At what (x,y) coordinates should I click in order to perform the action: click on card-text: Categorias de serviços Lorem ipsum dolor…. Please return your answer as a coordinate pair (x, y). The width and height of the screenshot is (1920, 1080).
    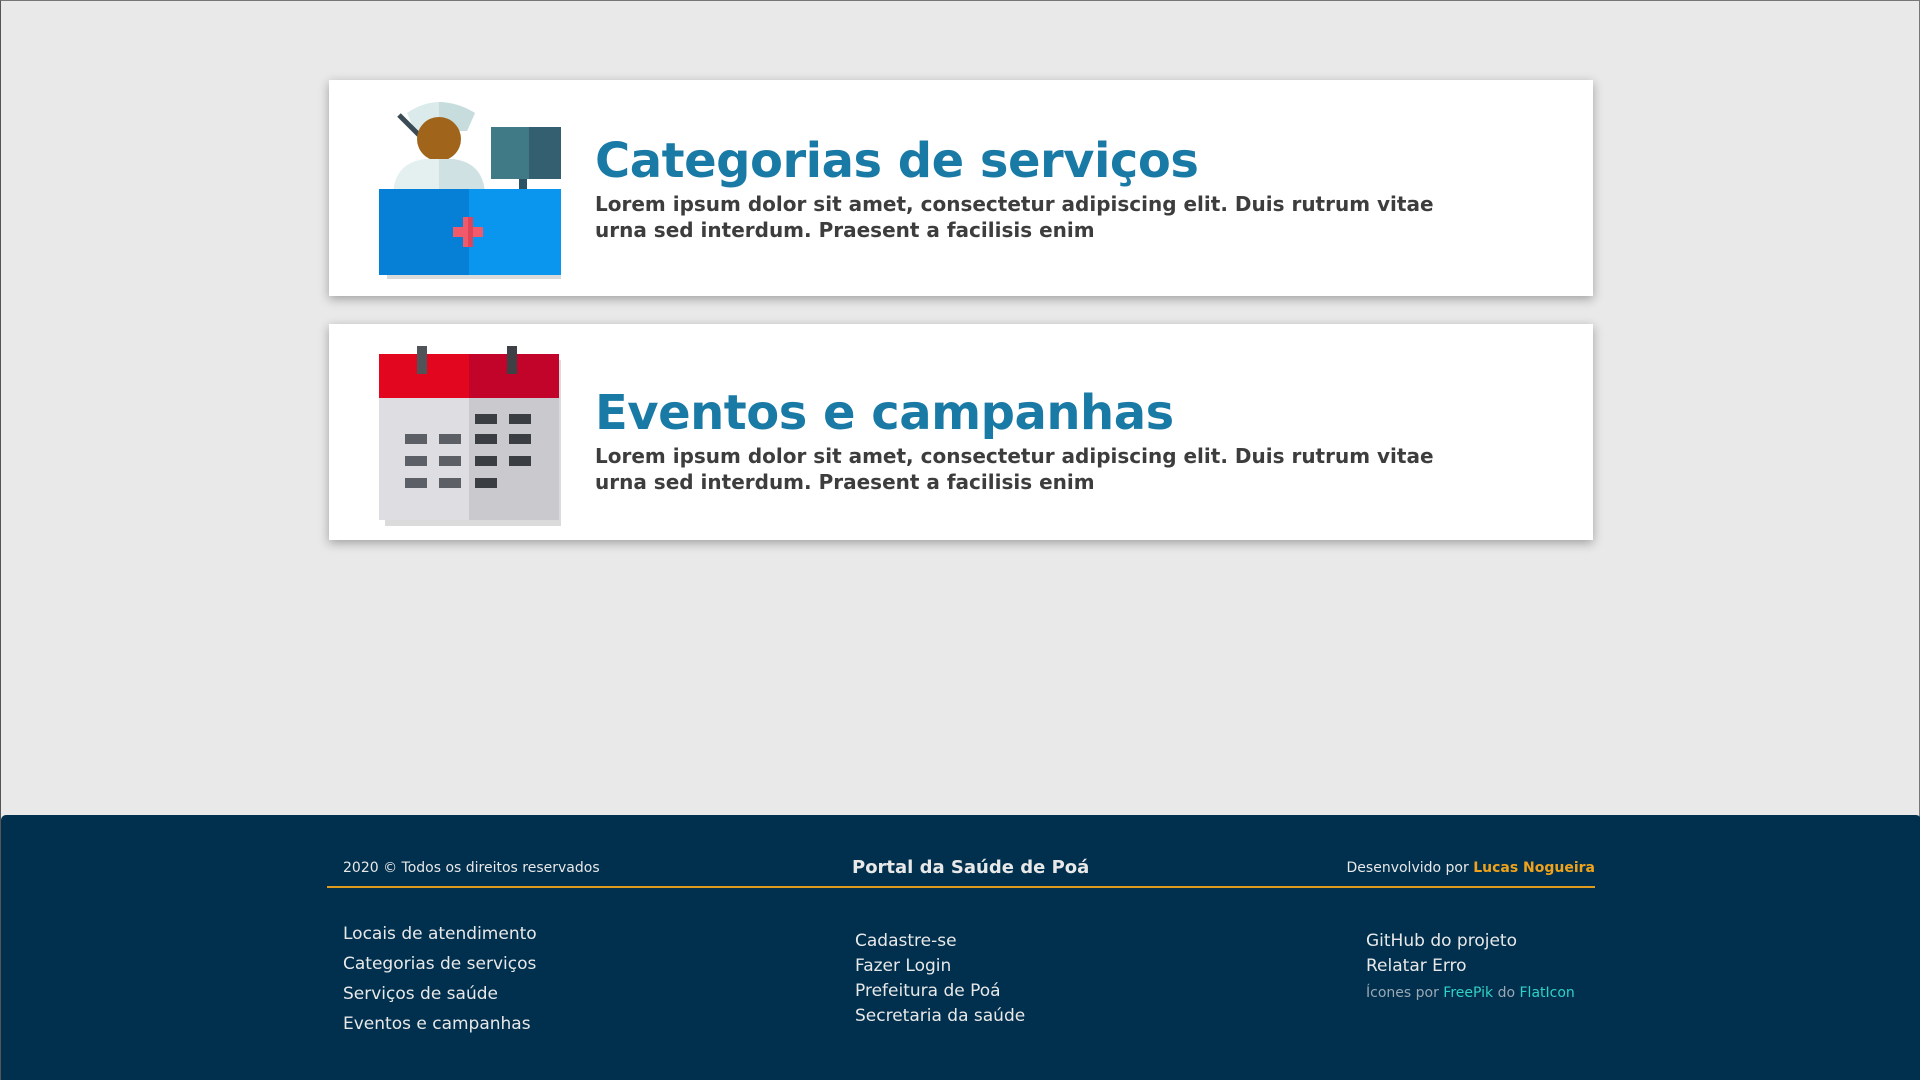
    Looking at the image, I should click on (1039, 187).